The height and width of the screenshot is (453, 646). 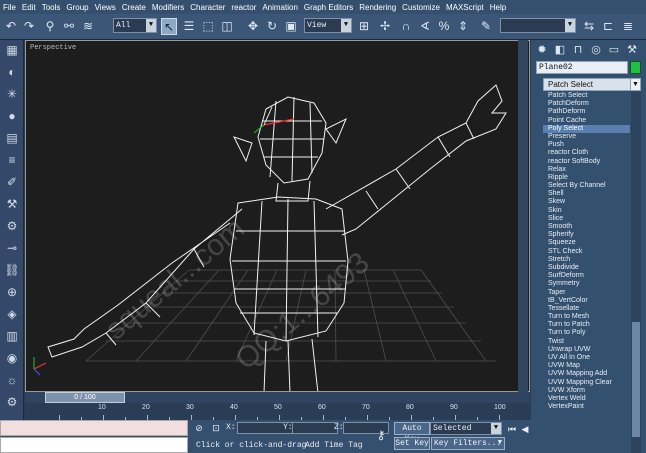 I want to click on modifier-list-item: Squeeze, so click(x=586, y=243).